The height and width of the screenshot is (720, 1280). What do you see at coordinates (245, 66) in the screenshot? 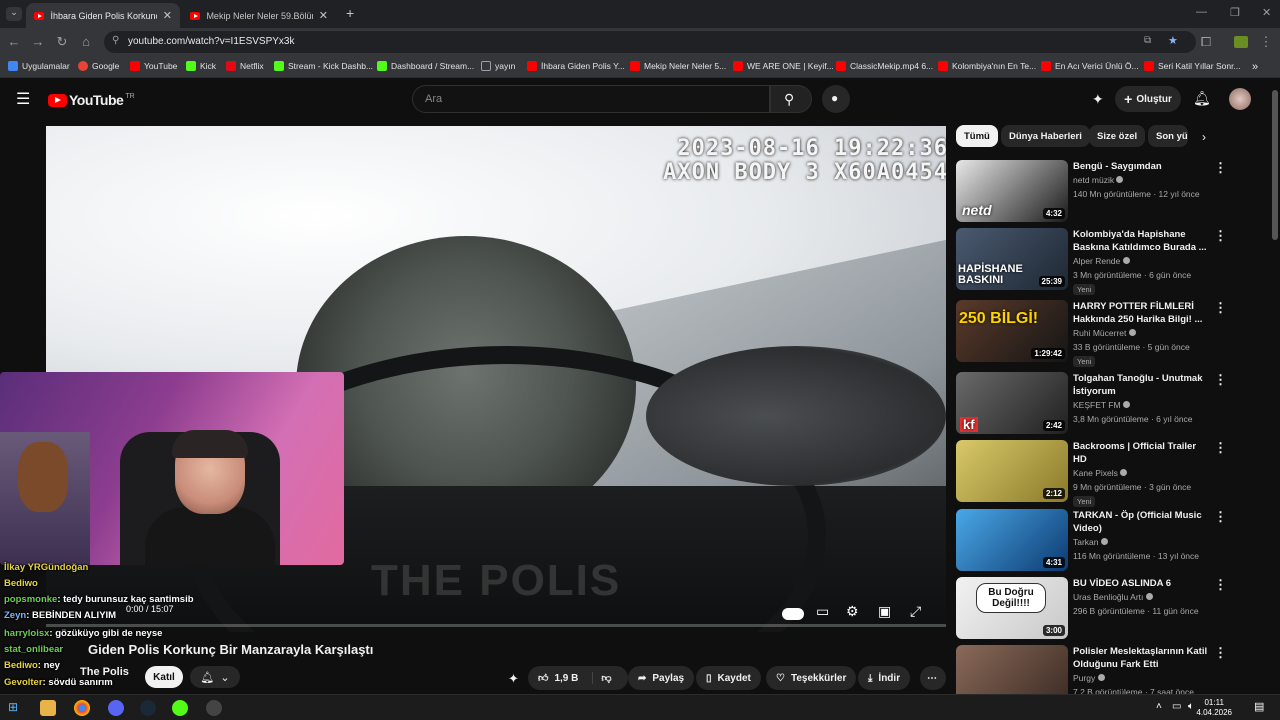
I see `bookmark-item: Netflix` at bounding box center [245, 66].